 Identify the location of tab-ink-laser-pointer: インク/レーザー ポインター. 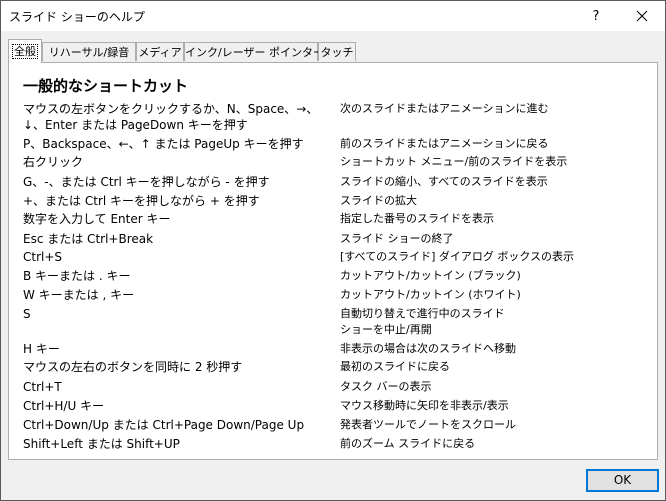
(254, 51).